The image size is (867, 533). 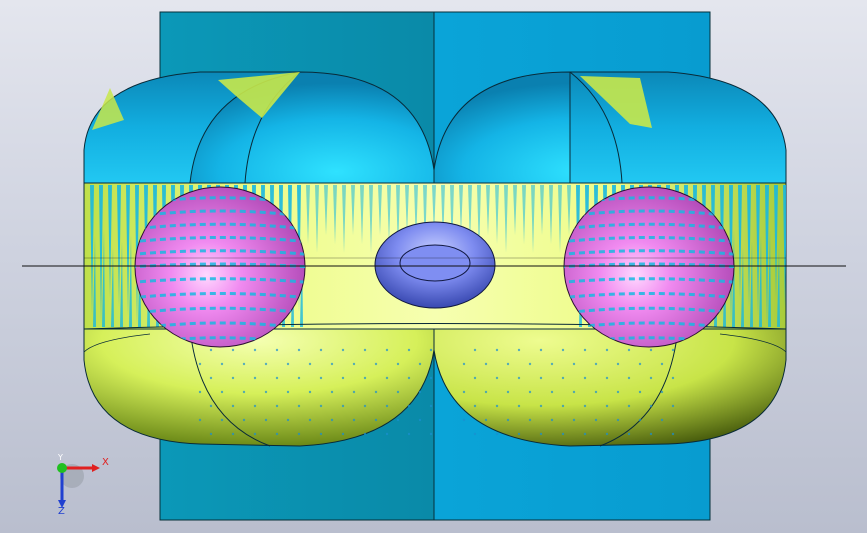 I want to click on y-axis-label: Y, so click(x=60, y=457).